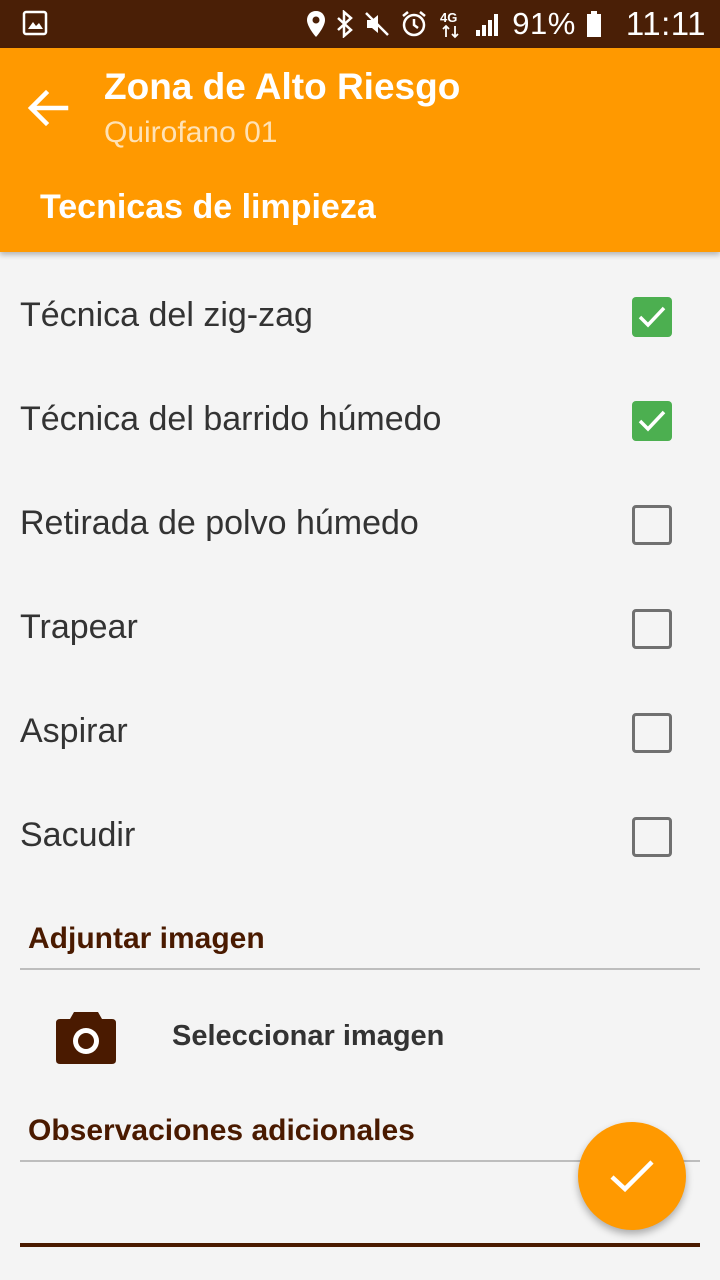  Describe the element at coordinates (86, 1038) in the screenshot. I see `camera-icon` at that location.